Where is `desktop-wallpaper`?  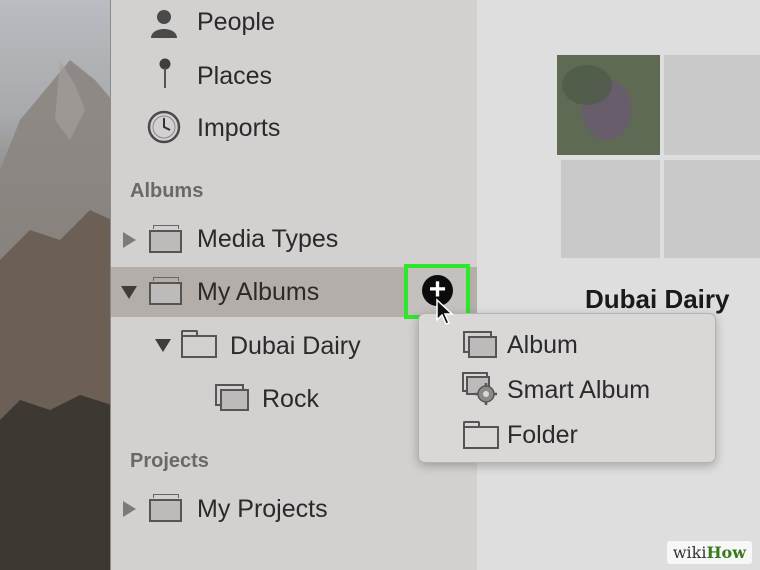 desktop-wallpaper is located at coordinates (56, 285).